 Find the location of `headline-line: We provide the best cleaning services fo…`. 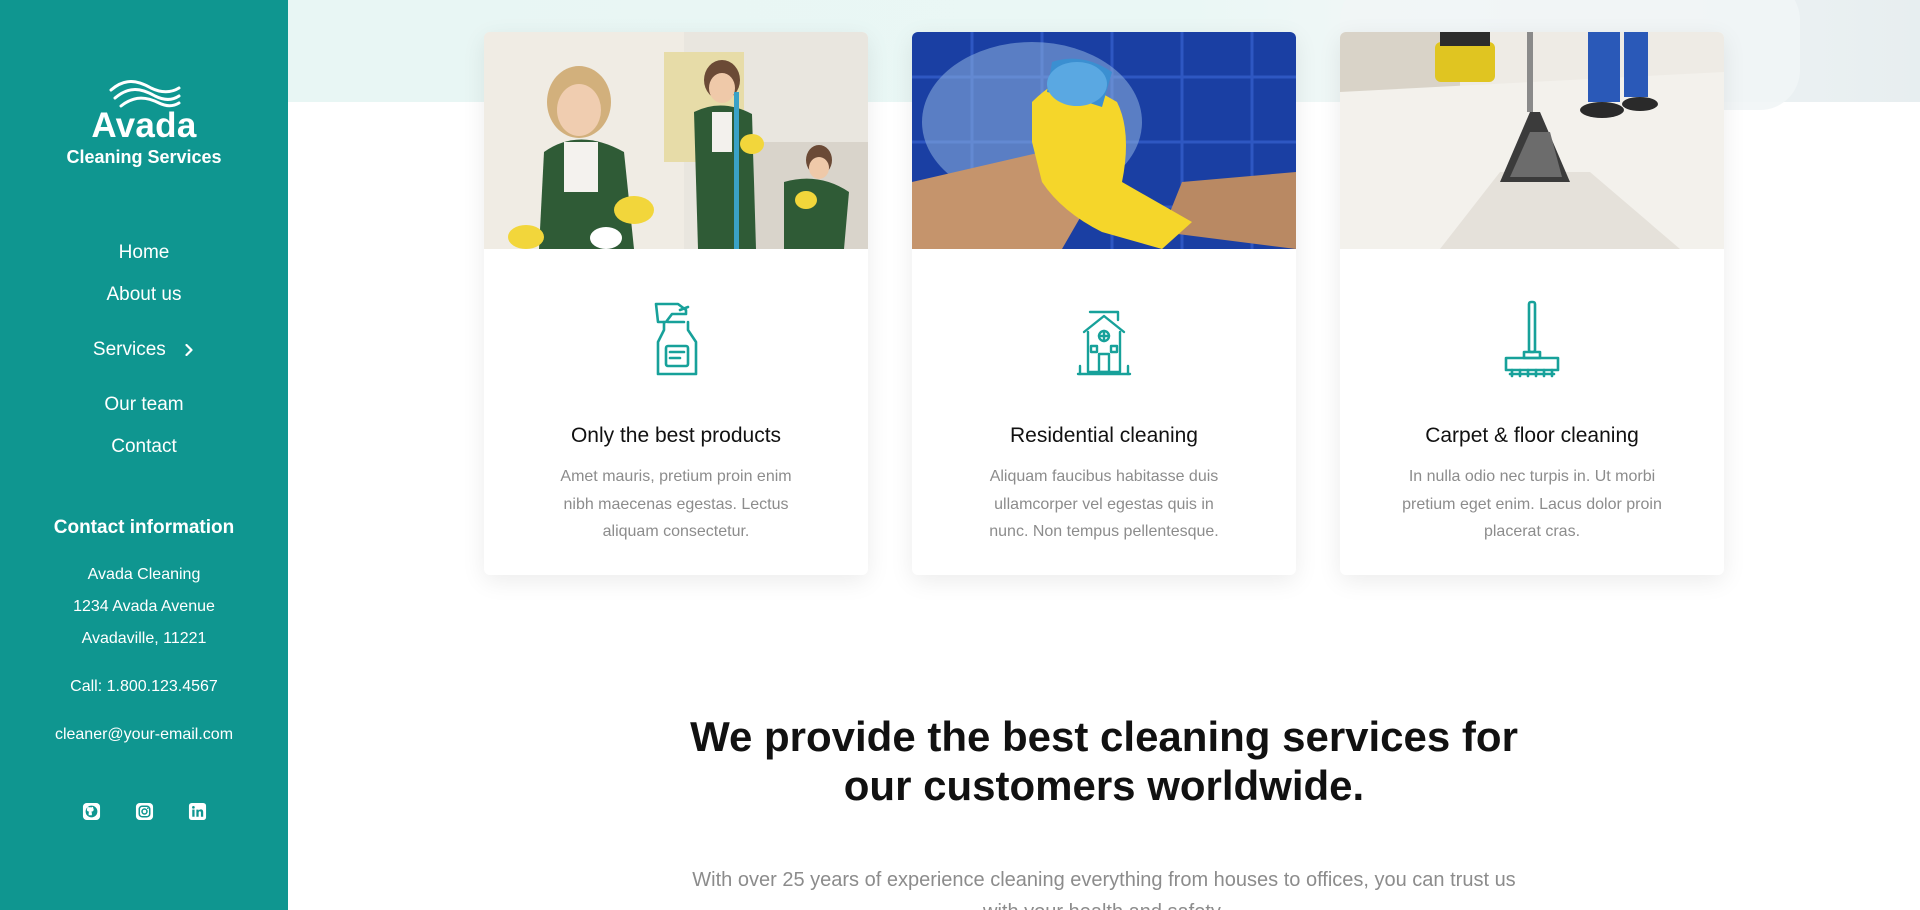

headline-line: We provide the best cleaning services fo… is located at coordinates (1104, 736).